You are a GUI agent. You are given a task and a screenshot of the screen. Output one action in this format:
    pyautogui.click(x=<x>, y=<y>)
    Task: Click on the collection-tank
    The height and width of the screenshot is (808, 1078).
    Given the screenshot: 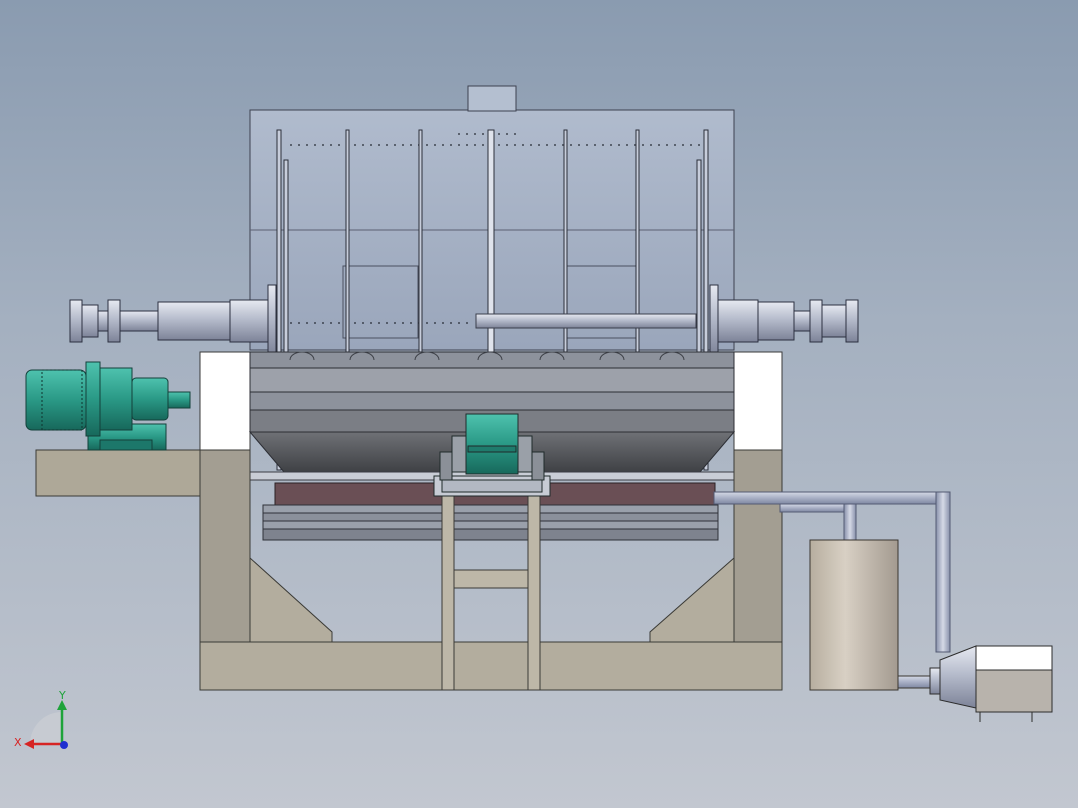 What is the action you would take?
    pyautogui.click(x=872, y=615)
    